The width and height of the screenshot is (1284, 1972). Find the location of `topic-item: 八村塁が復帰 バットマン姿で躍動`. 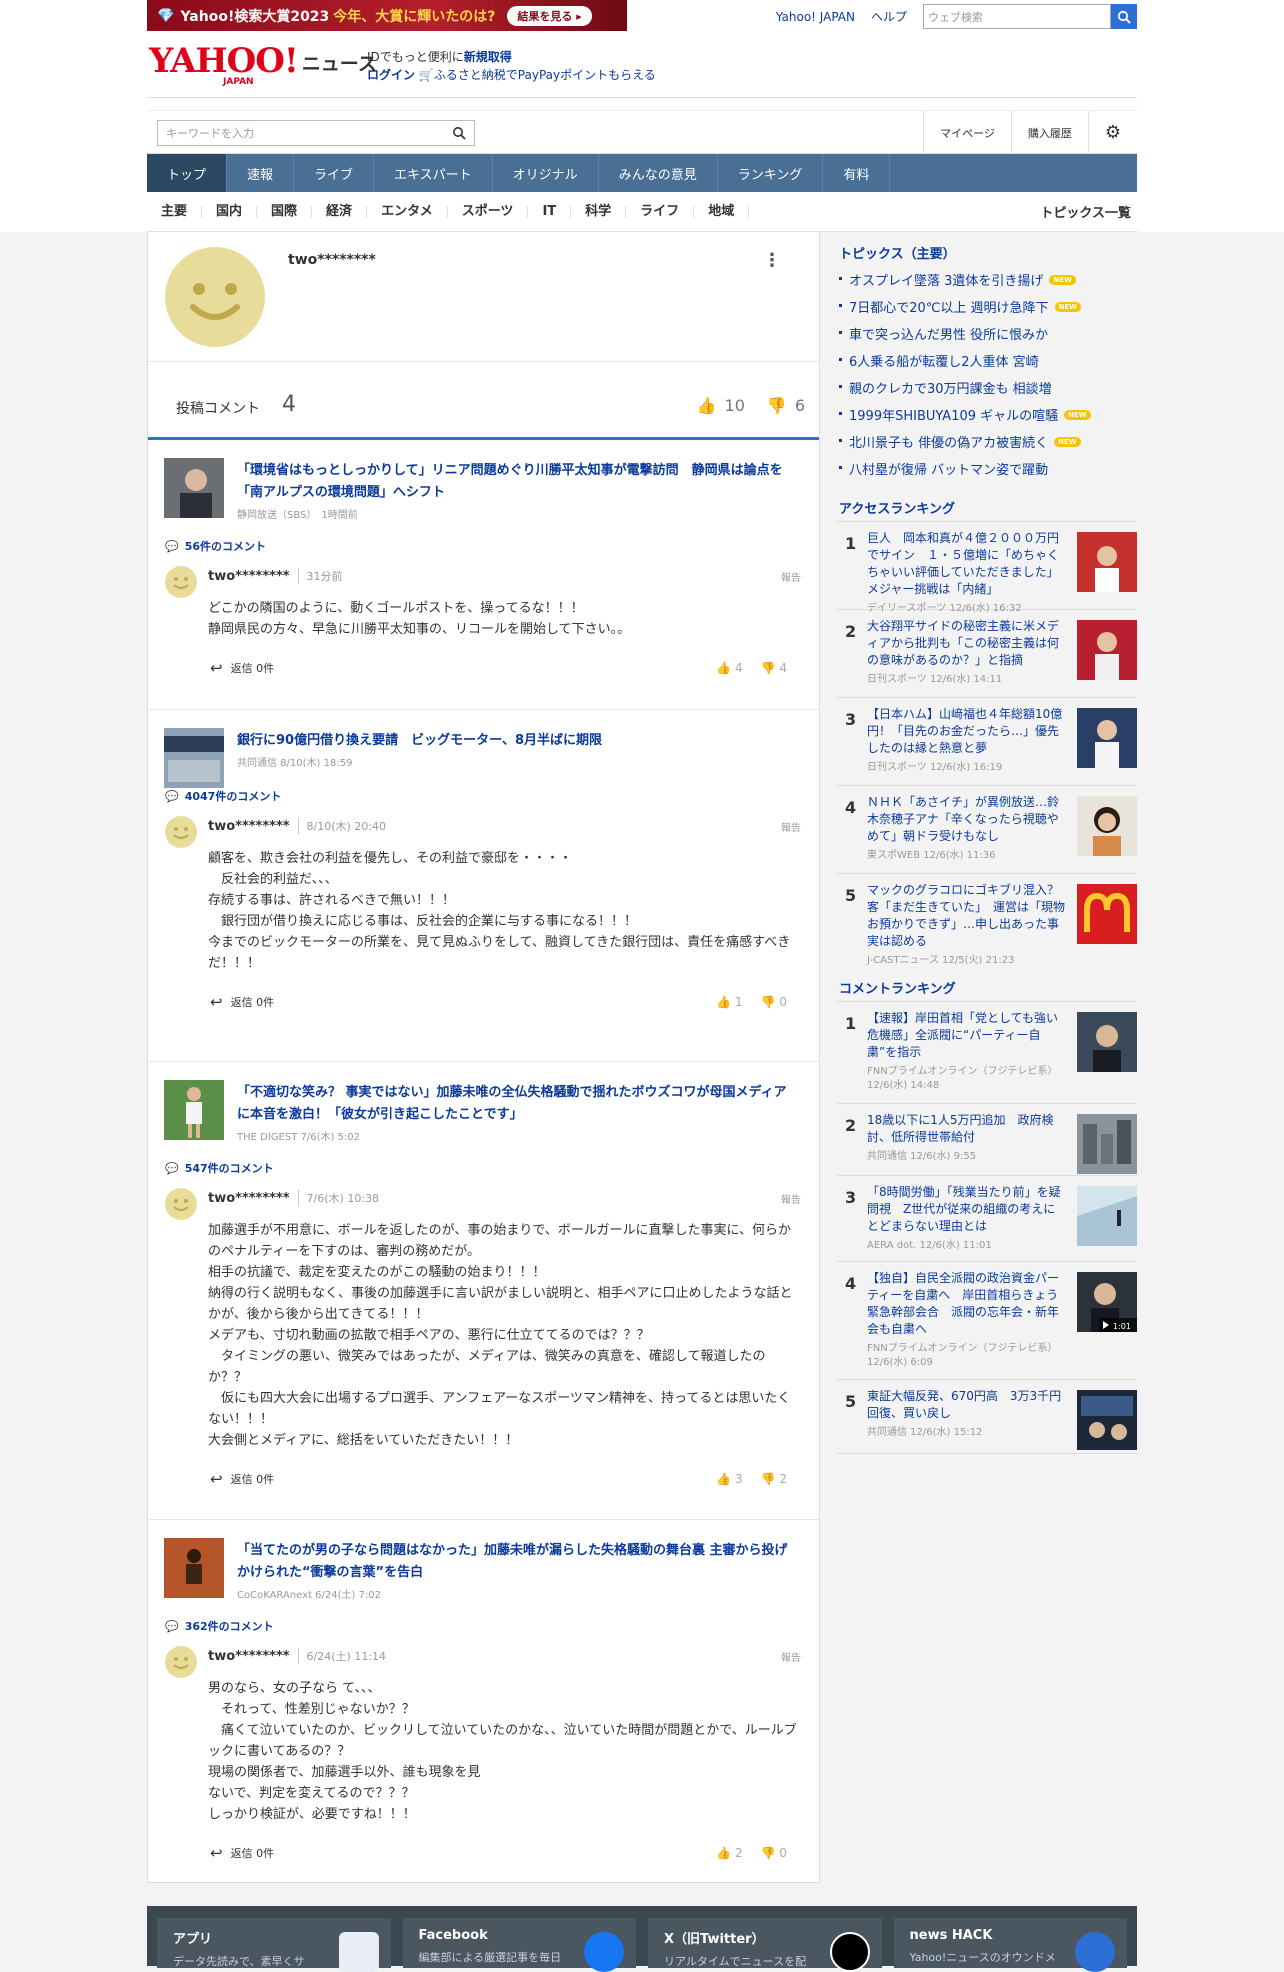

topic-item: 八村塁が復帰 バットマン姿で躍動 is located at coordinates (987, 468).